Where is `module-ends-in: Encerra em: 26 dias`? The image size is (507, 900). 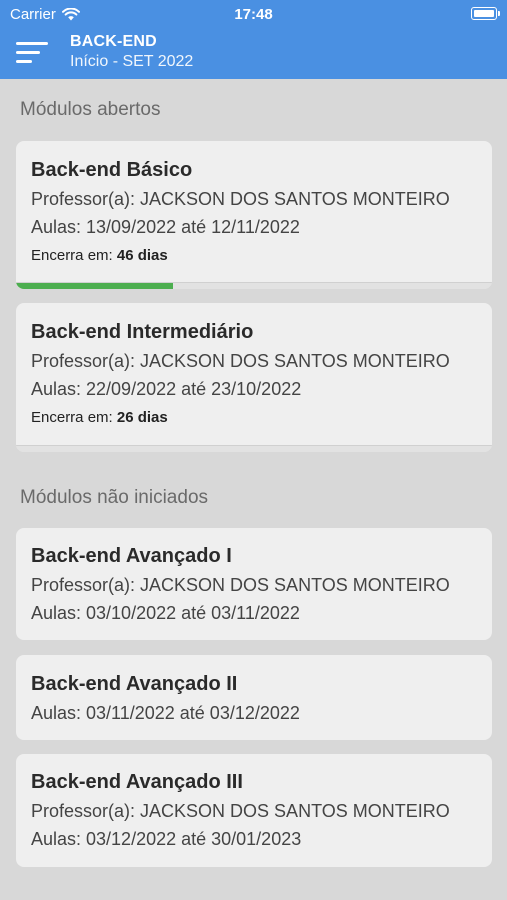
module-ends-in: Encerra em: 26 dias is located at coordinates (99, 417).